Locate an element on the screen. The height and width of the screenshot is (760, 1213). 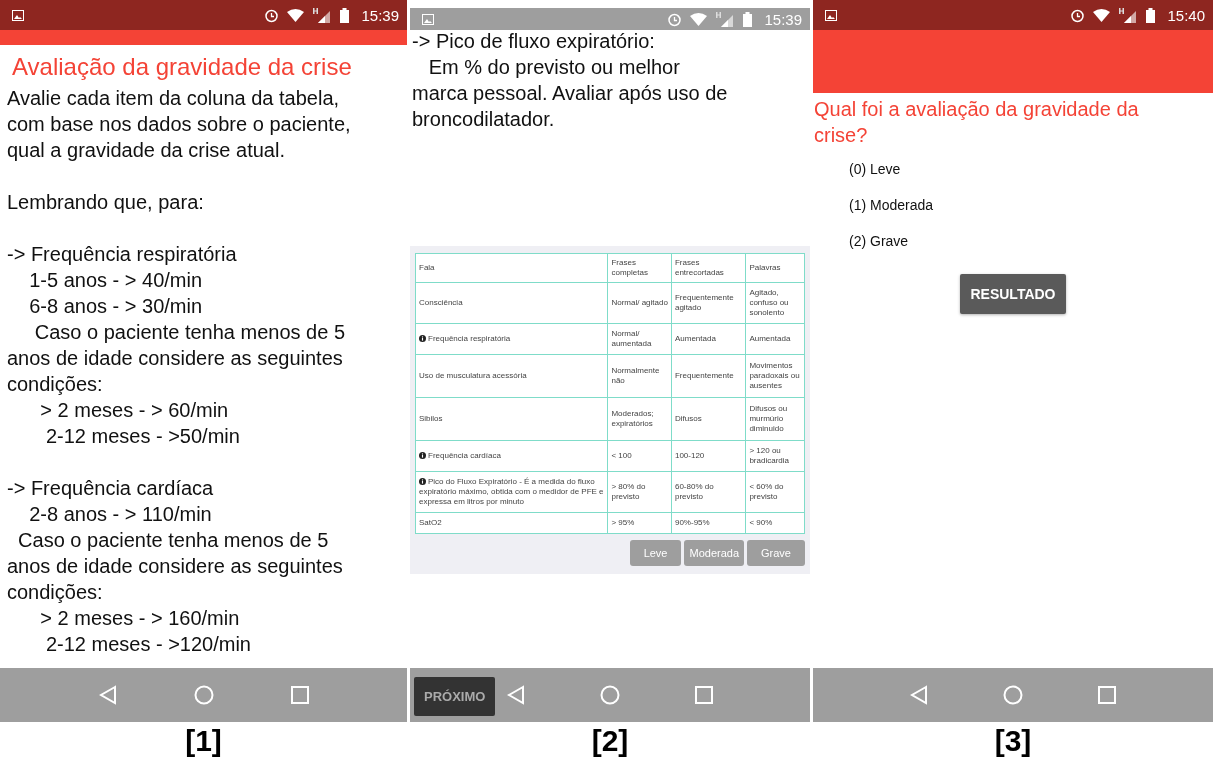
answer-option: (2) Grave is located at coordinates (1031, 241).